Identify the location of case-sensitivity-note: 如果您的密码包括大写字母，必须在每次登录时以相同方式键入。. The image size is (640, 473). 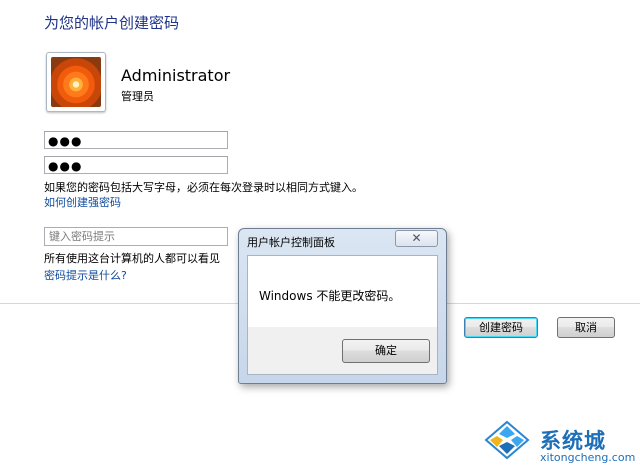
(203, 187).